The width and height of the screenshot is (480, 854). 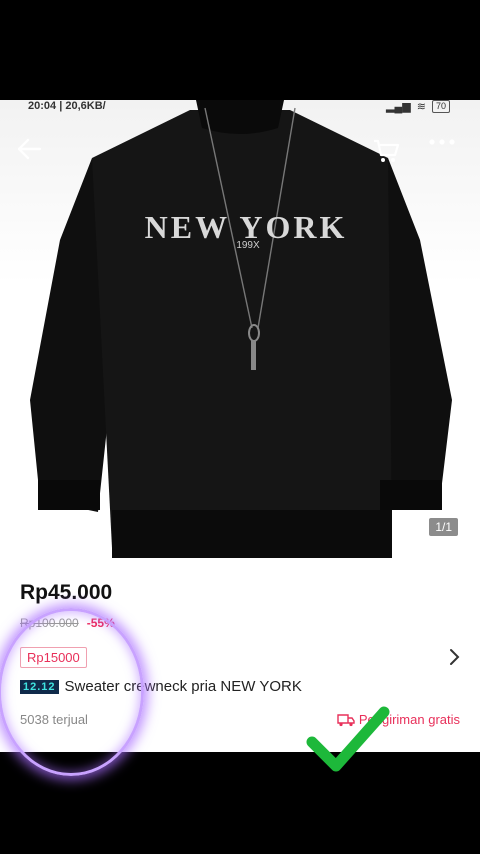 What do you see at coordinates (443, 527) in the screenshot?
I see `image-counter: 1/1` at bounding box center [443, 527].